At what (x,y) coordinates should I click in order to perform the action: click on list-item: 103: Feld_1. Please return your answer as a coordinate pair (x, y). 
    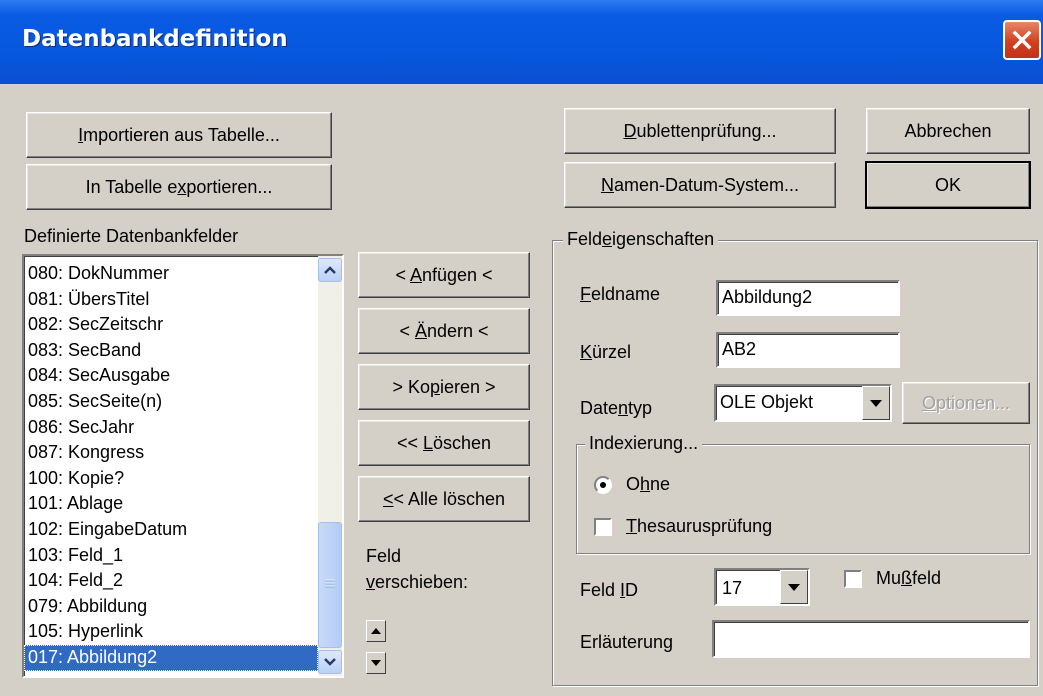
    Looking at the image, I should click on (171, 556).